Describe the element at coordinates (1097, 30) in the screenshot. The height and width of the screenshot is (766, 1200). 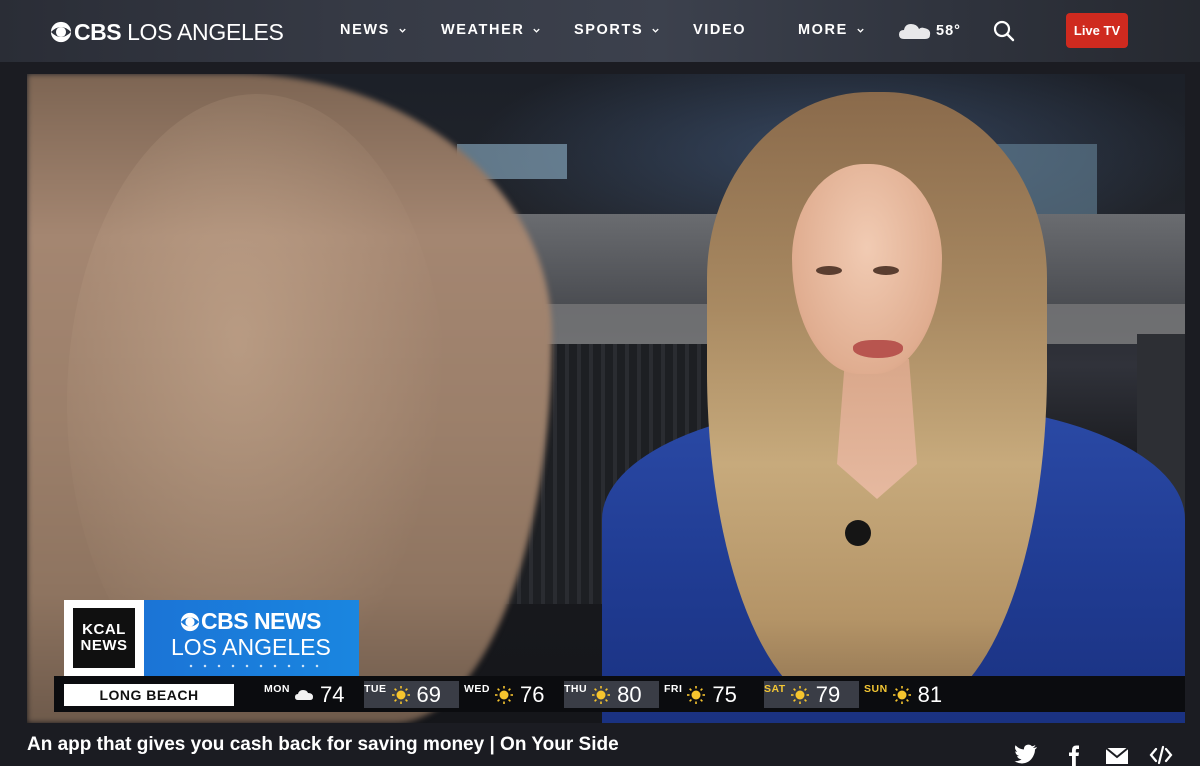
I see `live-tv-button: Live TV` at that location.